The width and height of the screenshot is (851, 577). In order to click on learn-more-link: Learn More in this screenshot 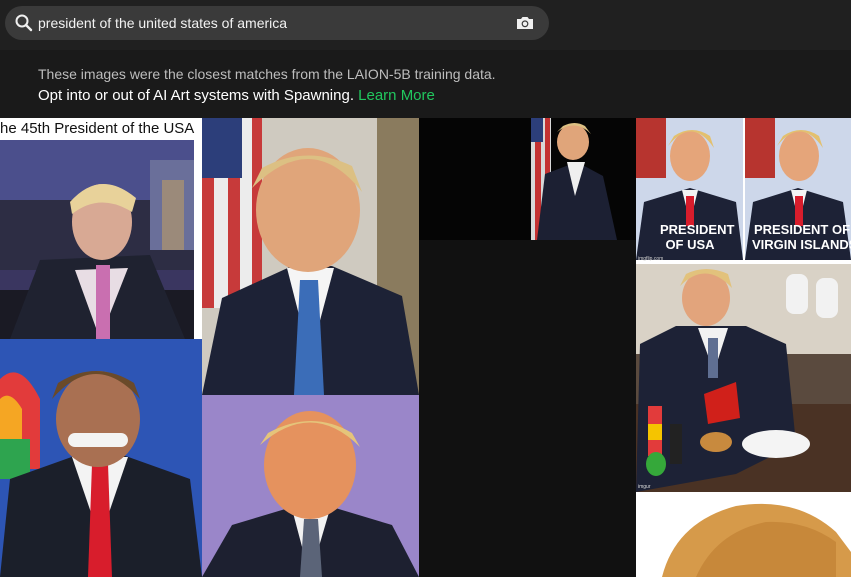, I will do `click(396, 95)`.